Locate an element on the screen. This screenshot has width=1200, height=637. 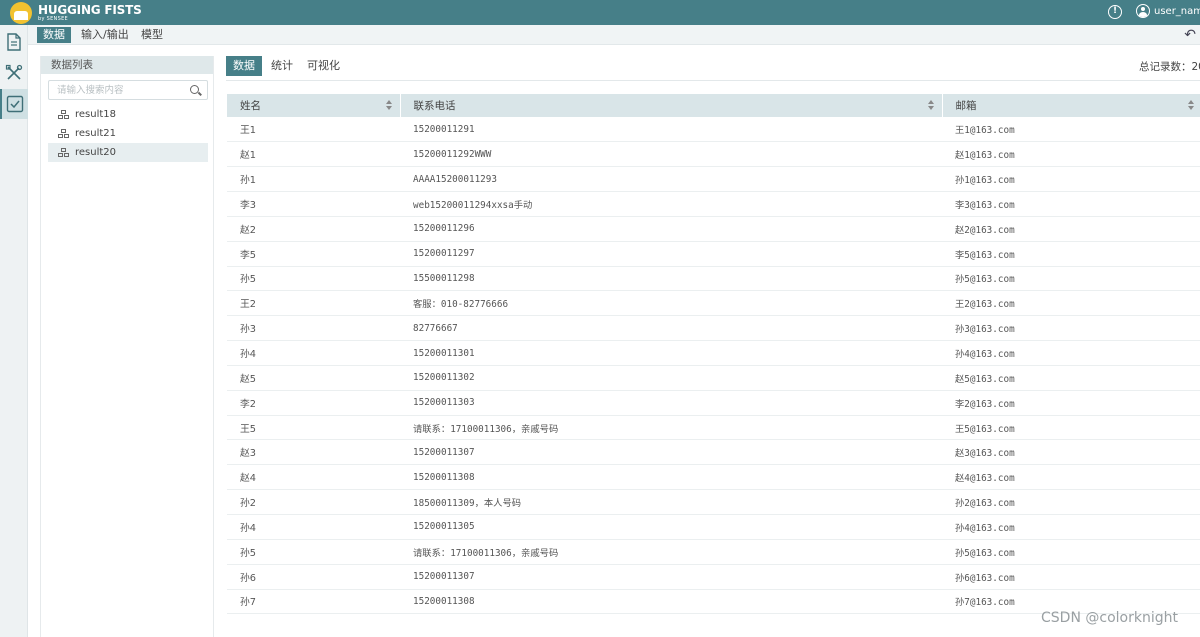
dataset-label: result21 is located at coordinates (96, 133).